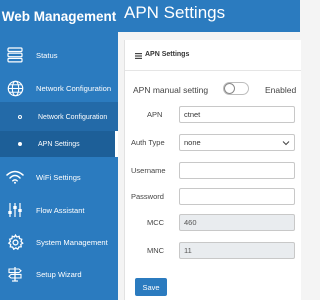  I want to click on password-label: Password, so click(147, 196).